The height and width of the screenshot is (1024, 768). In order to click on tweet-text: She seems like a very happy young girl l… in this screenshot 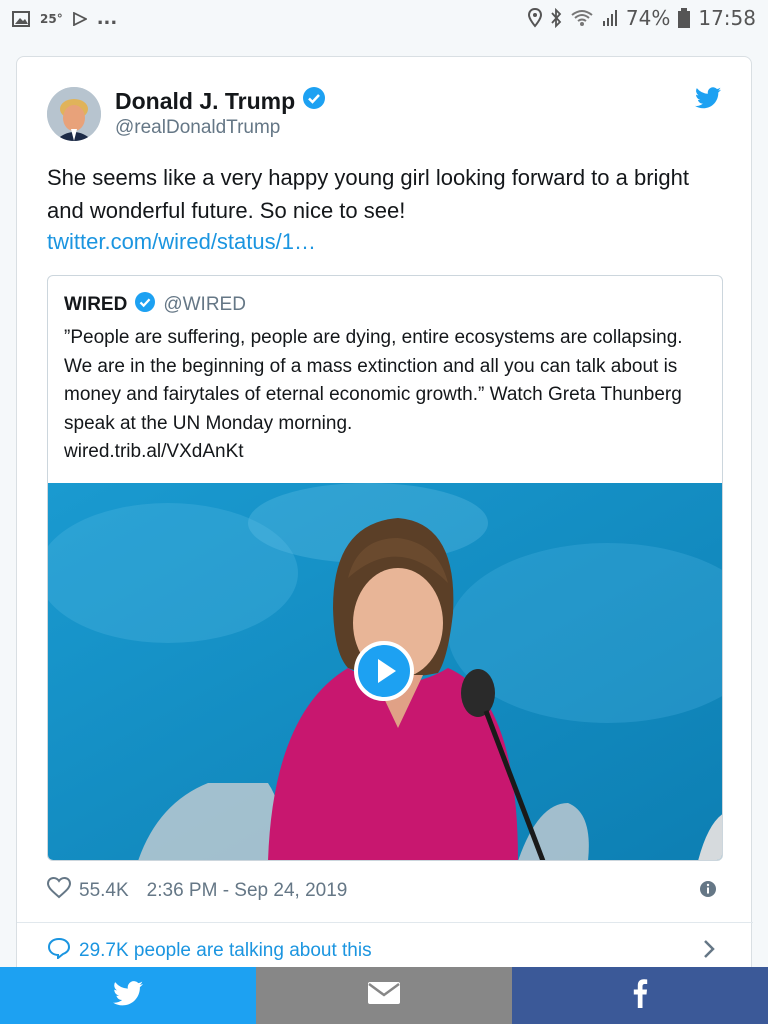, I will do `click(368, 194)`.